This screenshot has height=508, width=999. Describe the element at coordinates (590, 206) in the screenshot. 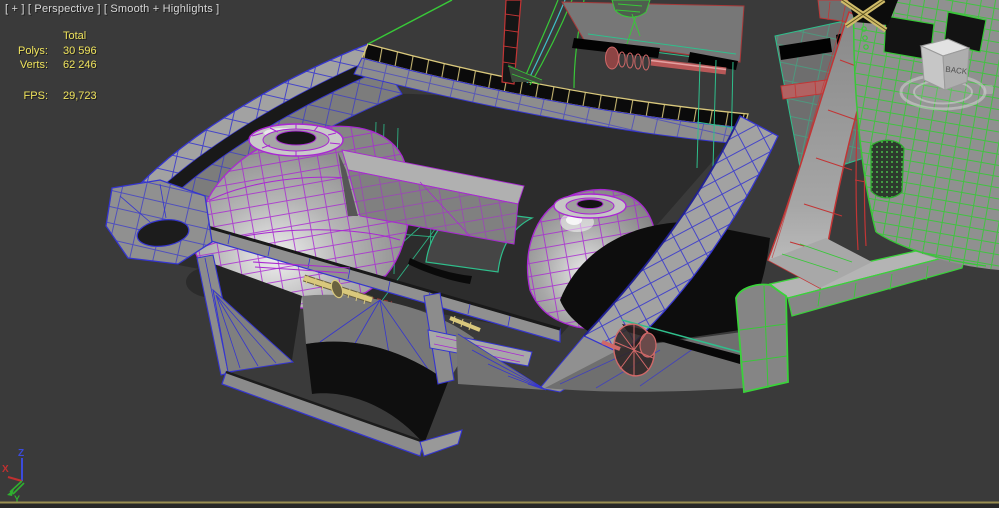

I see `strut-mount-ring-right` at that location.